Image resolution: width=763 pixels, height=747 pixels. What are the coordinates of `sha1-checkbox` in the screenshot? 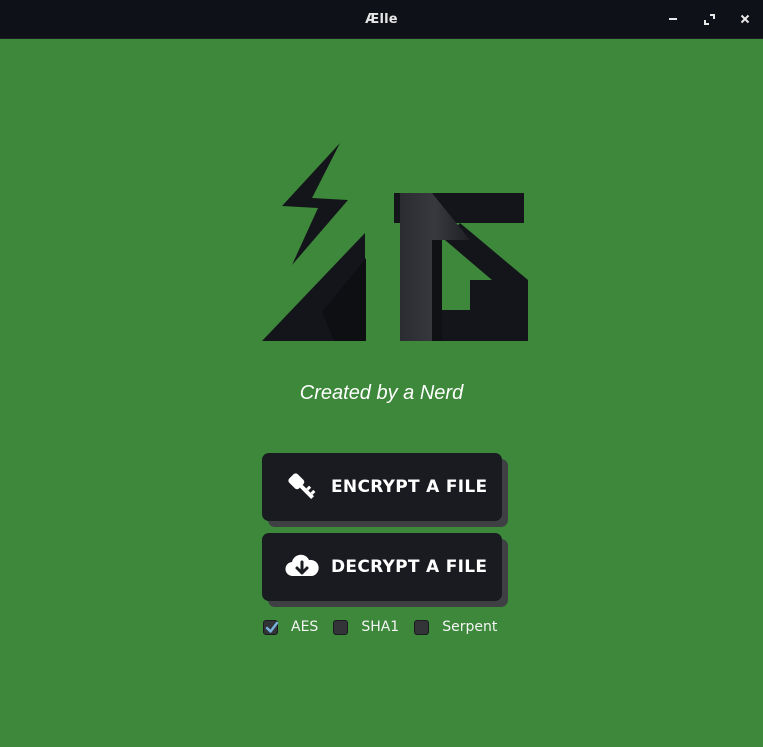 It's located at (341, 627).